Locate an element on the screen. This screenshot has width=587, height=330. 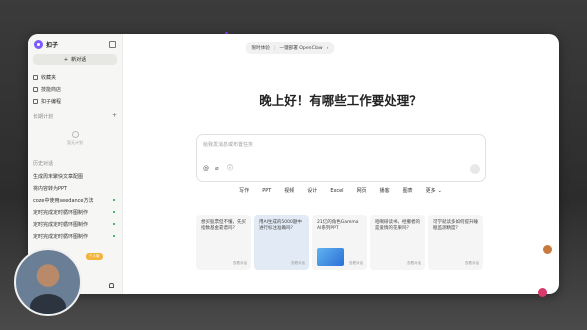
tab-more: 更多 ⌄ is located at coordinates (434, 191).